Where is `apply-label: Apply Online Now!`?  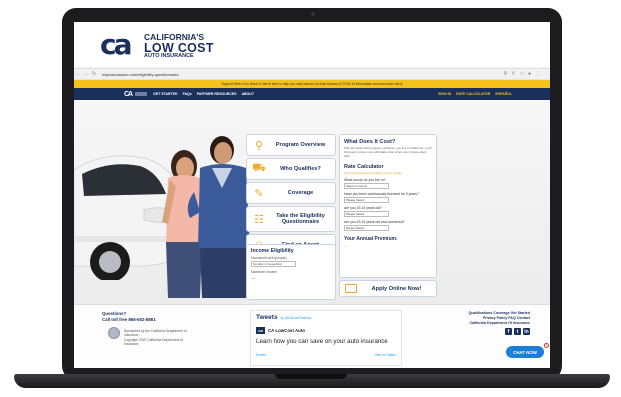
apply-label: Apply Online Now! is located at coordinates (396, 288).